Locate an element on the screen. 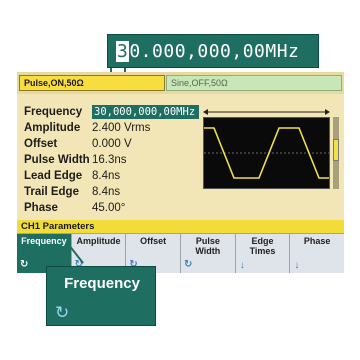 The width and height of the screenshot is (360, 360). channel-params-title: CH1 Parameters is located at coordinates (180, 226).